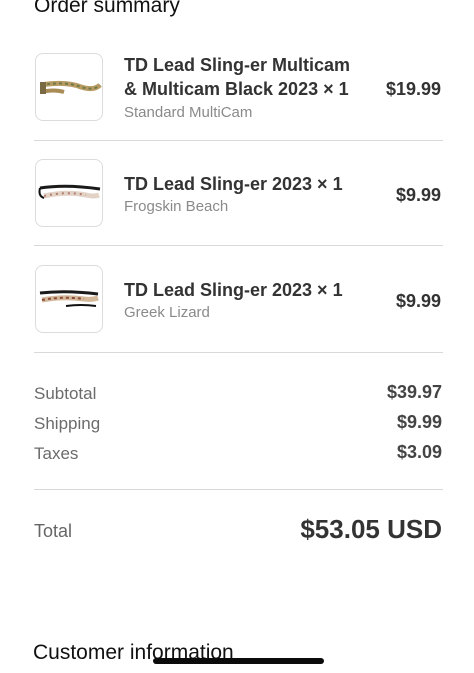 This screenshot has width=474, height=673. I want to click on order-summary-heading: Order summary, so click(107, 8).